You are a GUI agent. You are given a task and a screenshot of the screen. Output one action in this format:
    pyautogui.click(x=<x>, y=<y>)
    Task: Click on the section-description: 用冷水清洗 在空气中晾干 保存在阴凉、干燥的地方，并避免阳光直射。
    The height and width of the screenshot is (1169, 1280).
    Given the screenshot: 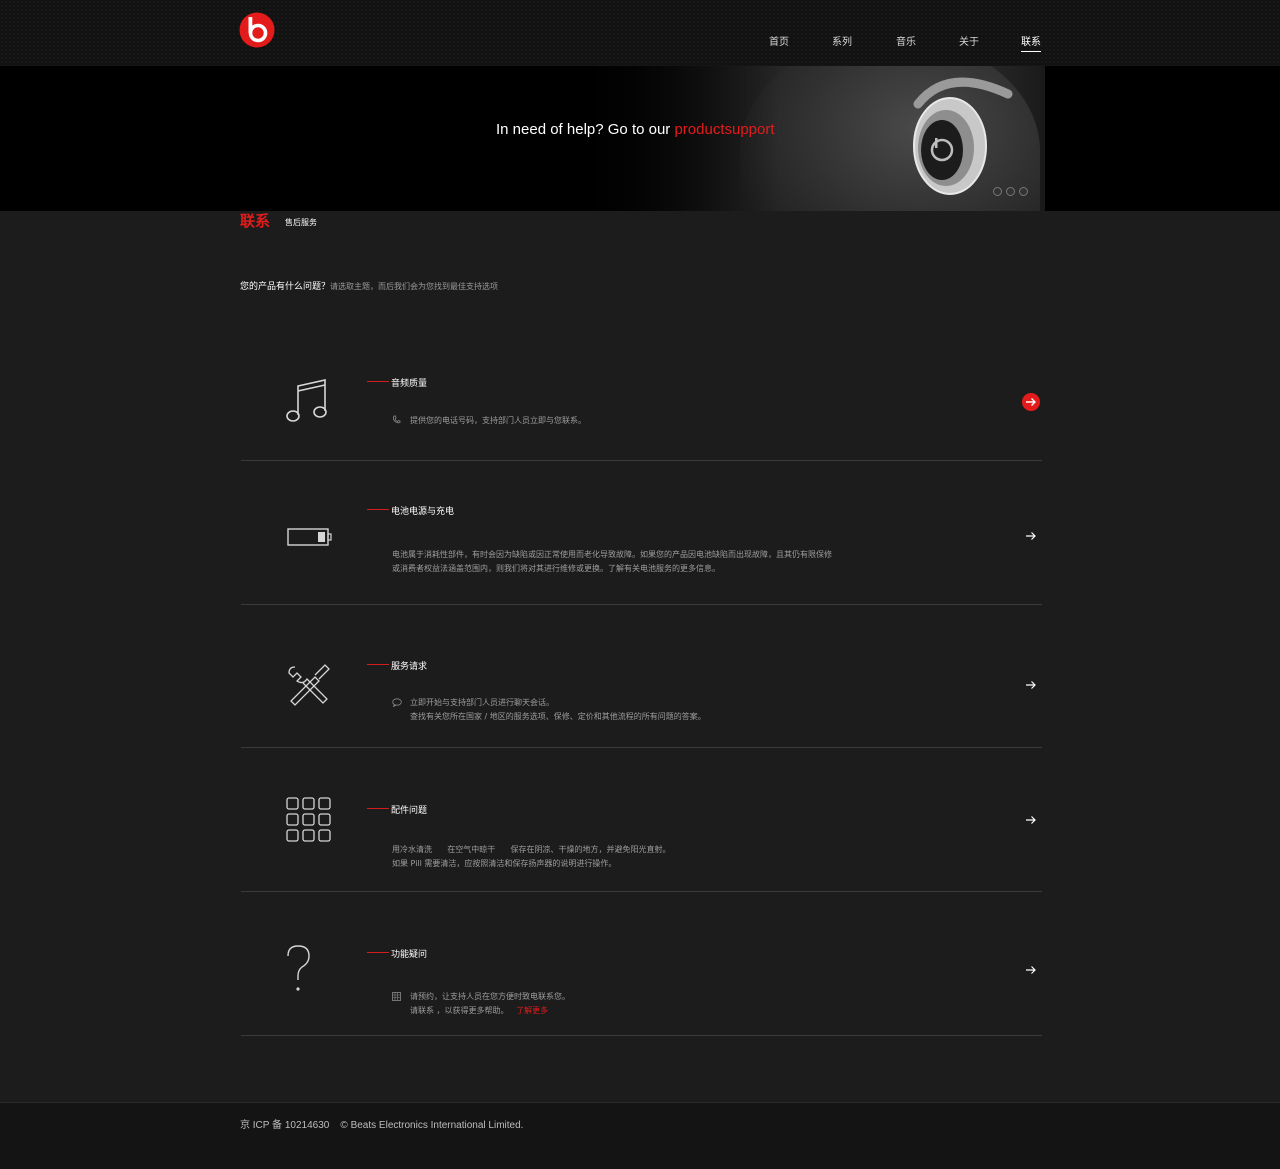 What is the action you would take?
    pyautogui.click(x=531, y=849)
    